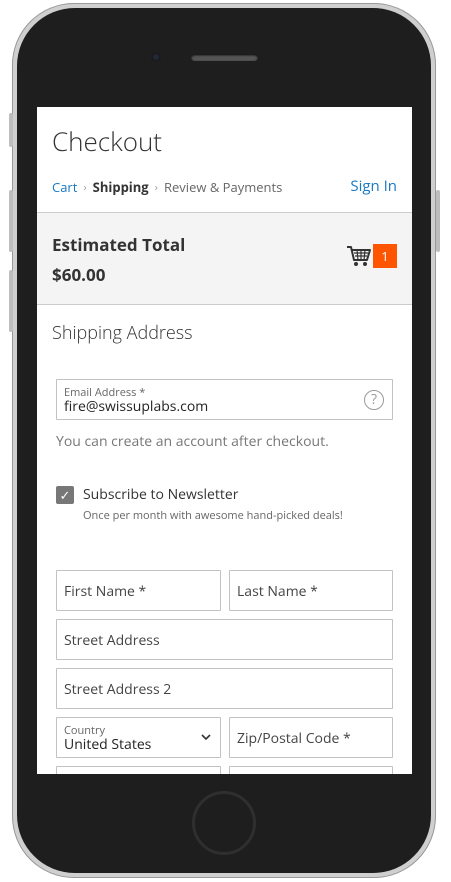 This screenshot has height=882, width=451. Describe the element at coordinates (119, 244) in the screenshot. I see `estimated-total-label: Estimated Total` at that location.